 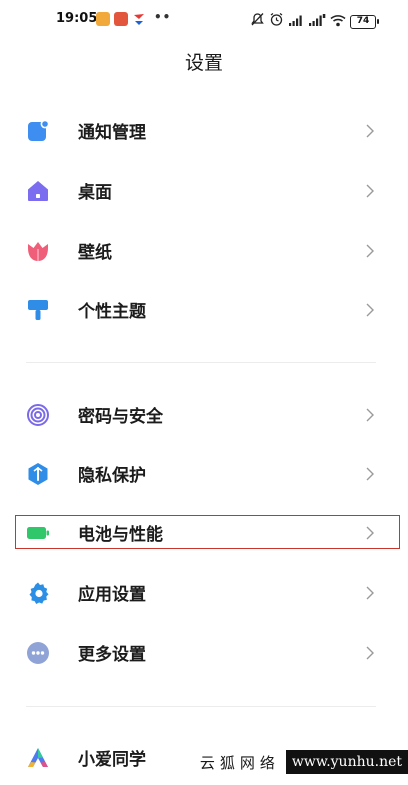 I want to click on settings-item-label: 更多设置, so click(x=112, y=655).